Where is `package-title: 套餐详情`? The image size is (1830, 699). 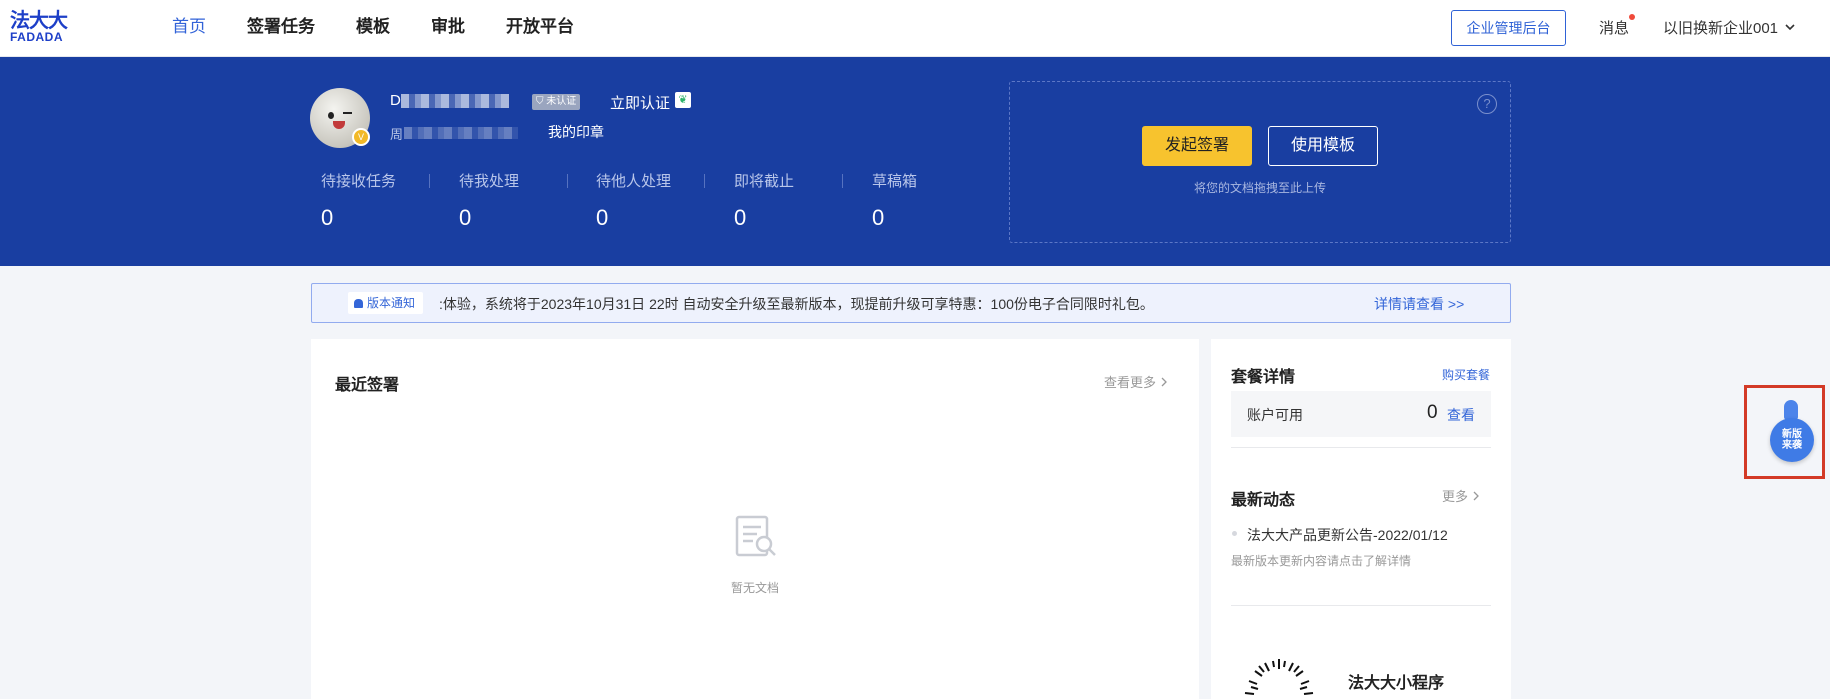 package-title: 套餐详情 is located at coordinates (1263, 377).